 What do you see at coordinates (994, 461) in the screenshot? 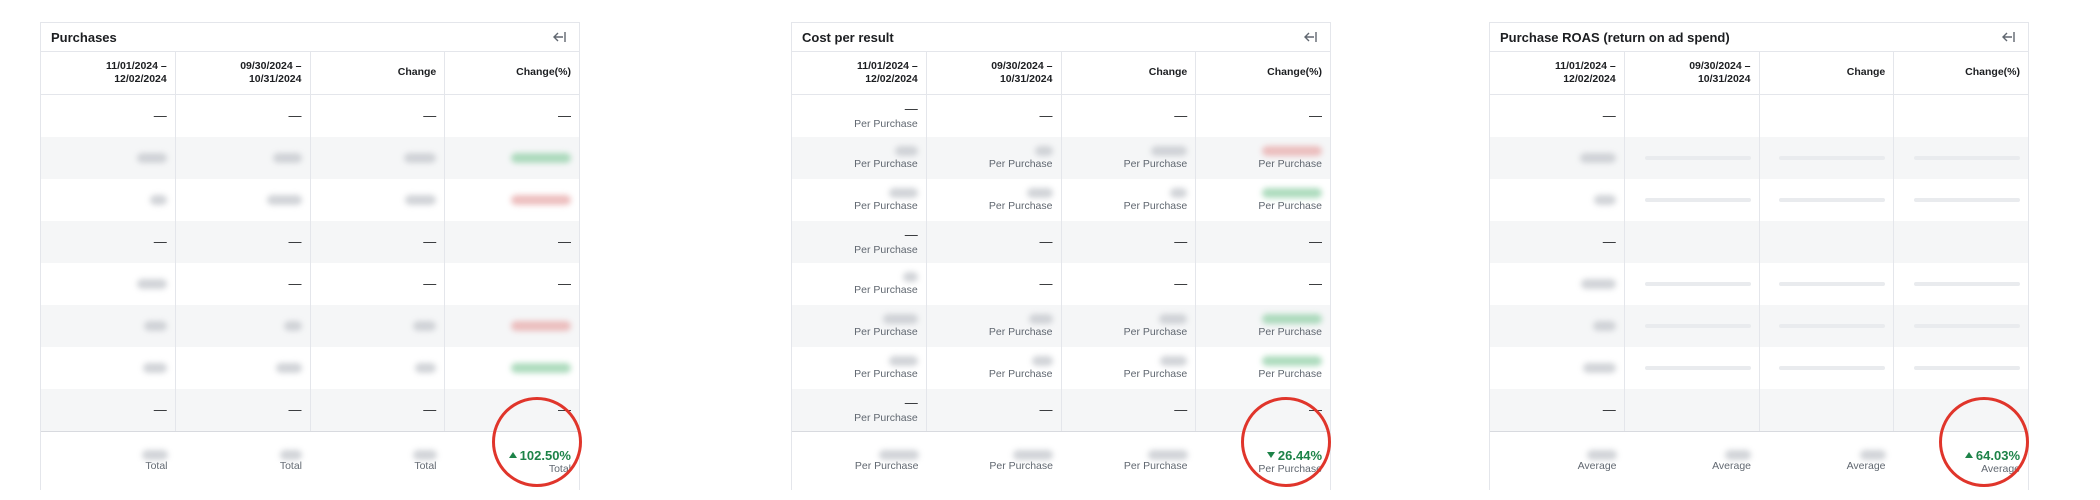
I see `total-cell: Per Purchase` at bounding box center [994, 461].